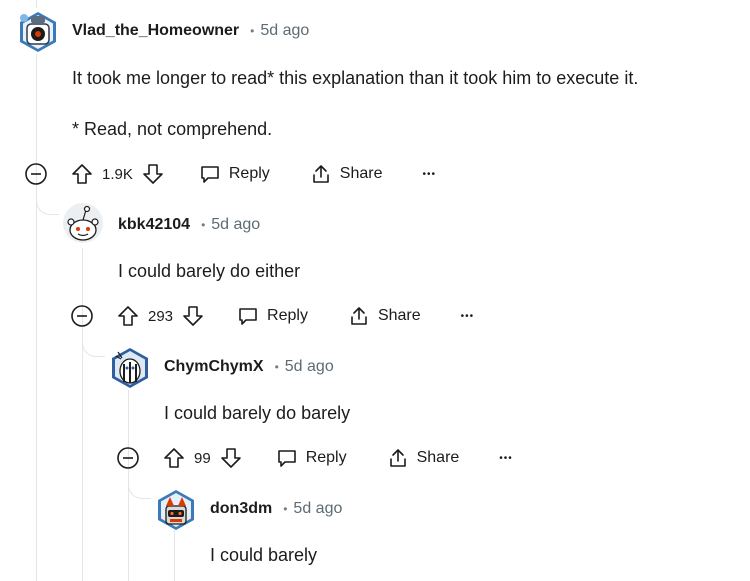 The width and height of the screenshot is (750, 581). What do you see at coordinates (241, 509) in the screenshot?
I see `username: don3dm` at bounding box center [241, 509].